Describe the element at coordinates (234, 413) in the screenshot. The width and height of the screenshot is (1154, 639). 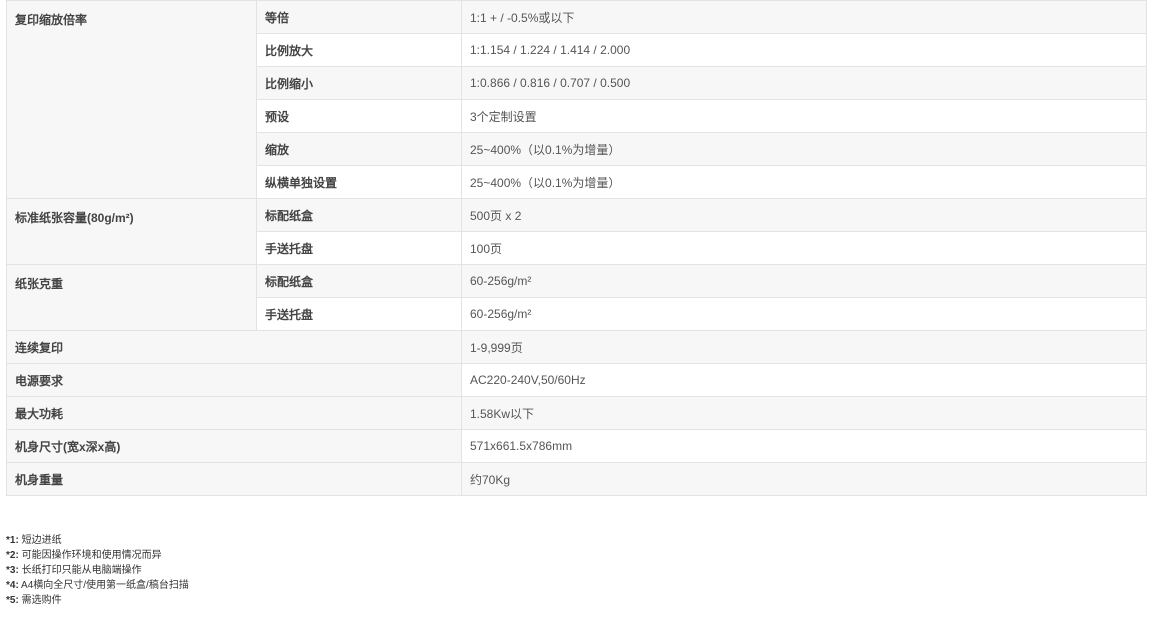
I see `category-cell: 最大功耗` at that location.